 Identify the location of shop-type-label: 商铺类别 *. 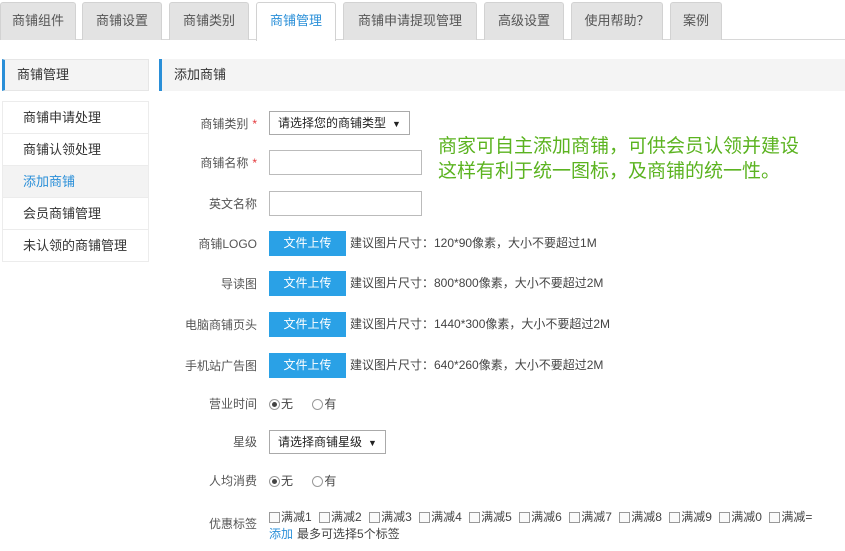
(228, 124).